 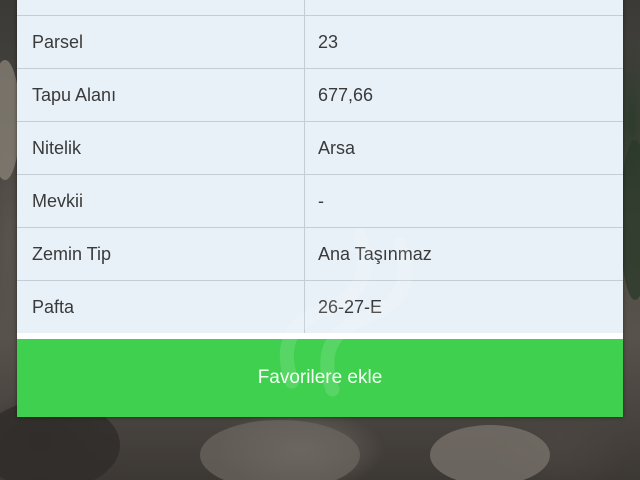 I want to click on table-row: Parsel 23, so click(x=320, y=41).